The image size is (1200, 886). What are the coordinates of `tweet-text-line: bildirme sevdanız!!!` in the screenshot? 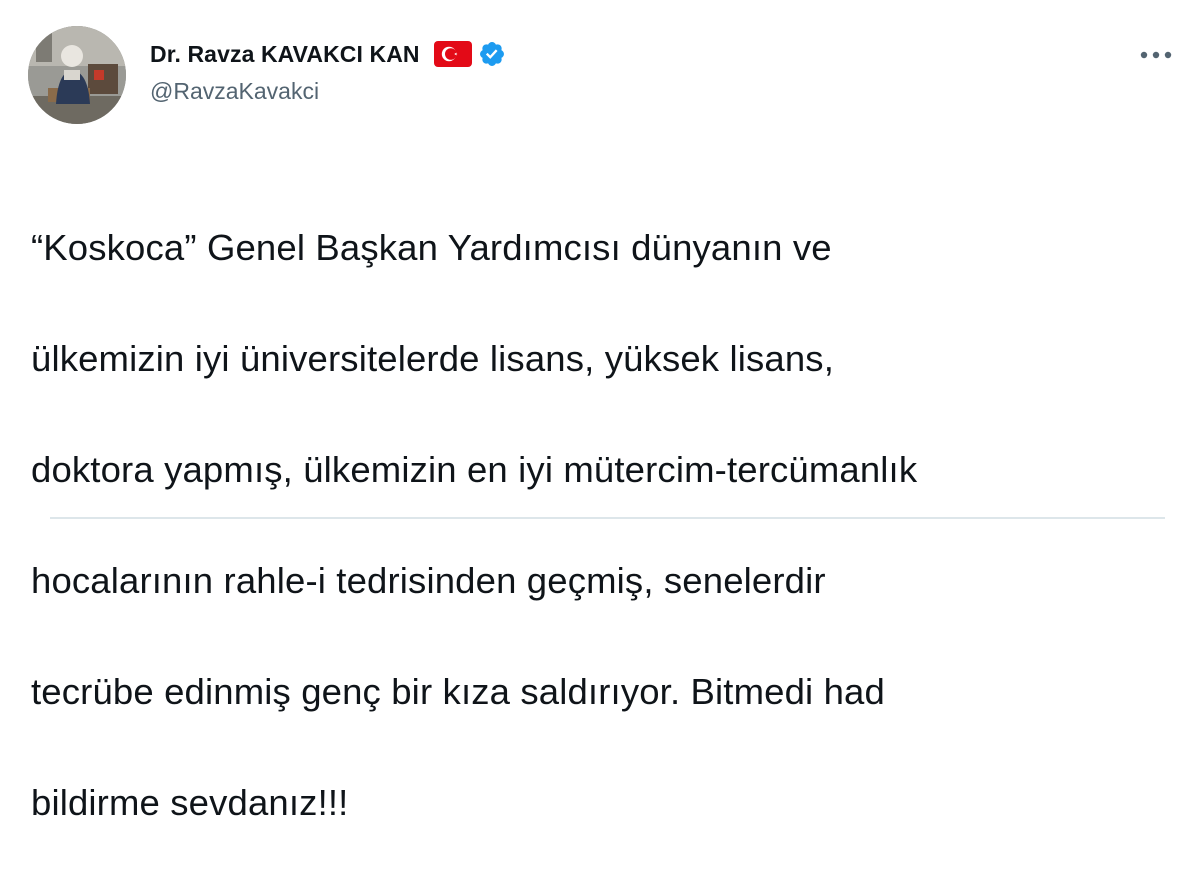 It's located at (190, 802).